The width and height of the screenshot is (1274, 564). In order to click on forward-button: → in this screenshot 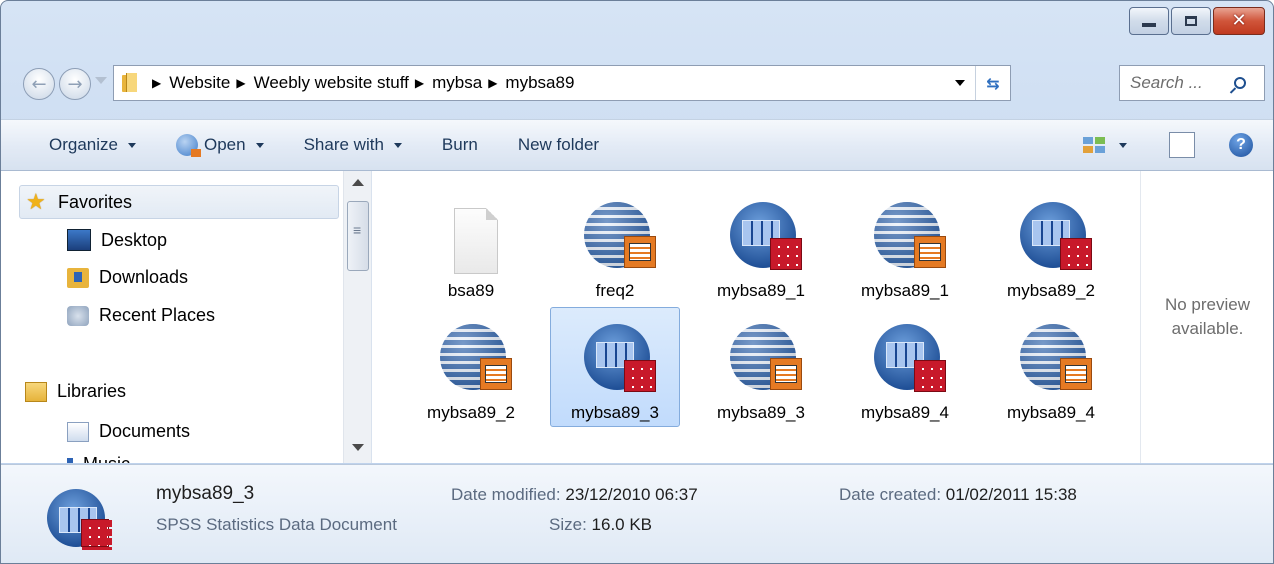, I will do `click(75, 84)`.